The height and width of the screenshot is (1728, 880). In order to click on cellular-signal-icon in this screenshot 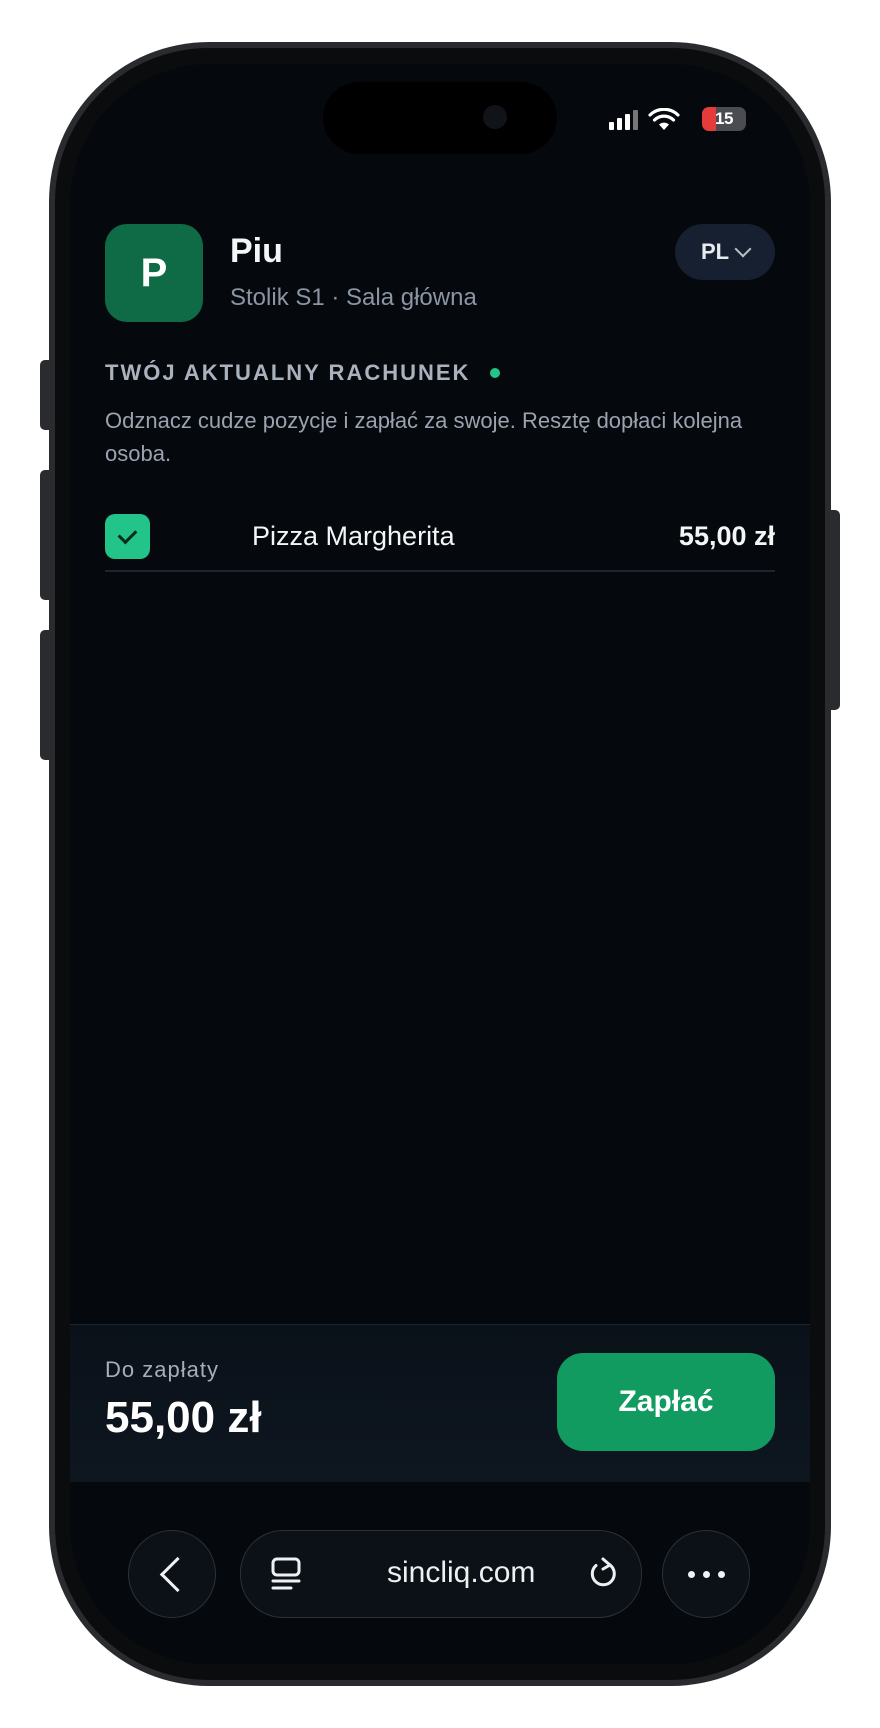, I will do `click(623, 120)`.